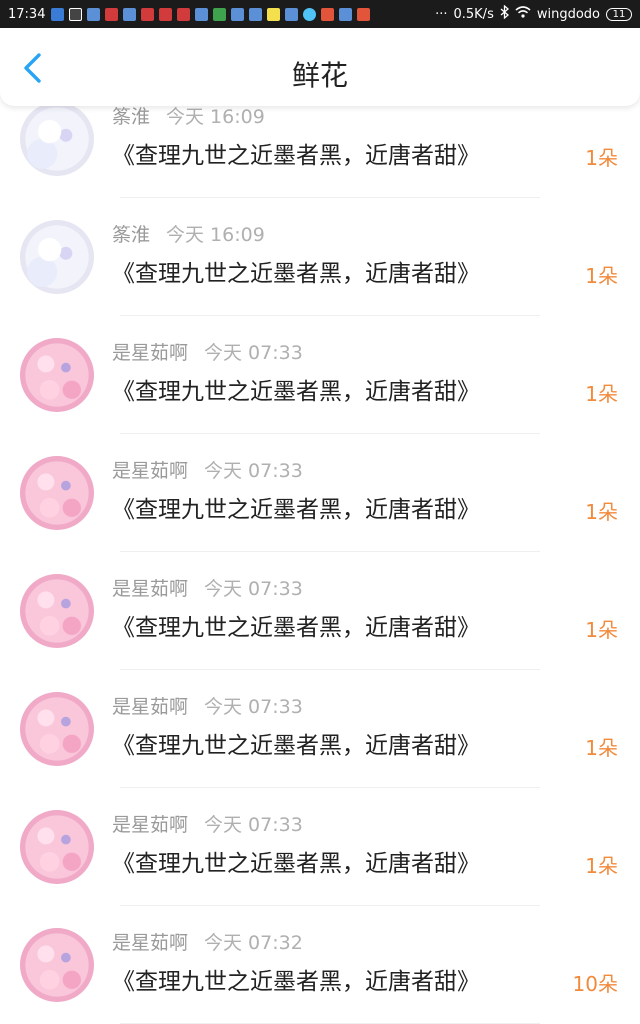  Describe the element at coordinates (319, 75) in the screenshot. I see `page-title: 鲜花` at that location.